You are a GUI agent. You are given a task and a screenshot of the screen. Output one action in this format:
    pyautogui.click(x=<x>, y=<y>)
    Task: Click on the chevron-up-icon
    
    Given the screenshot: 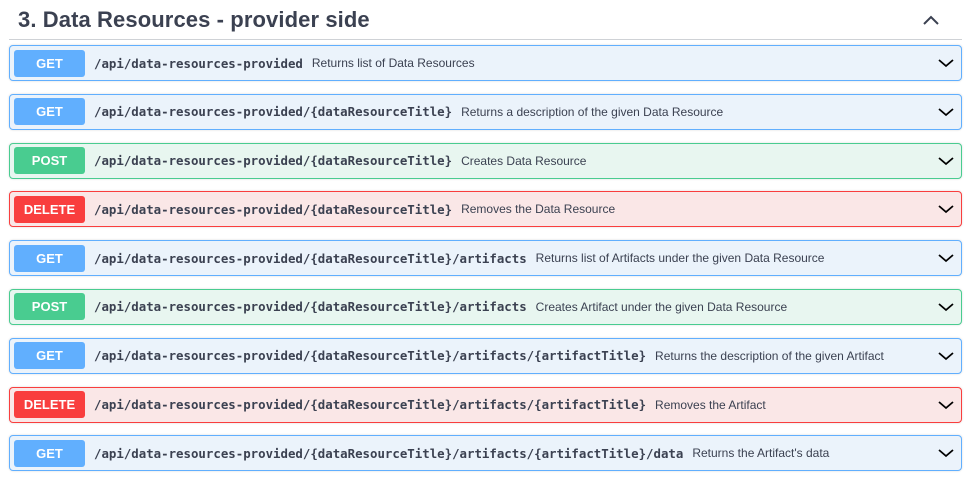 What is the action you would take?
    pyautogui.click(x=931, y=20)
    